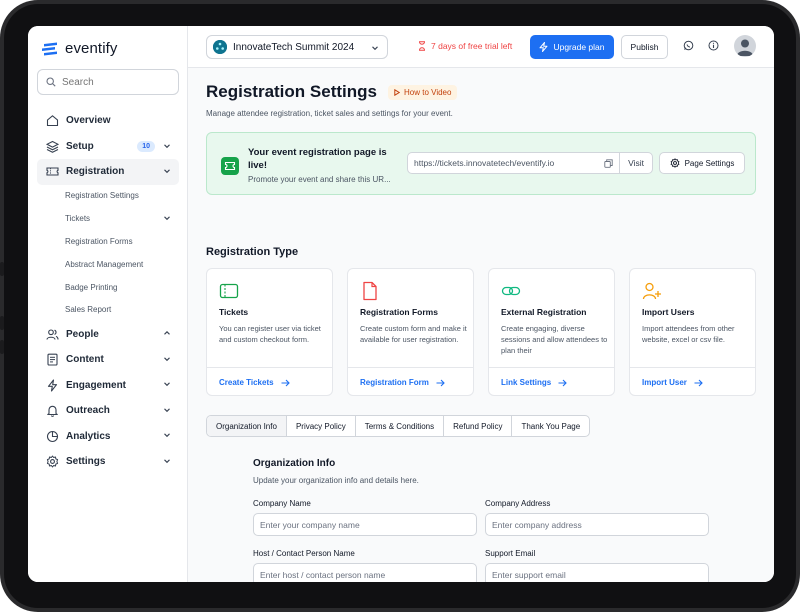 This screenshot has width=800, height=612. Describe the element at coordinates (220, 47) in the screenshot. I see `event-logo-icon` at that location.